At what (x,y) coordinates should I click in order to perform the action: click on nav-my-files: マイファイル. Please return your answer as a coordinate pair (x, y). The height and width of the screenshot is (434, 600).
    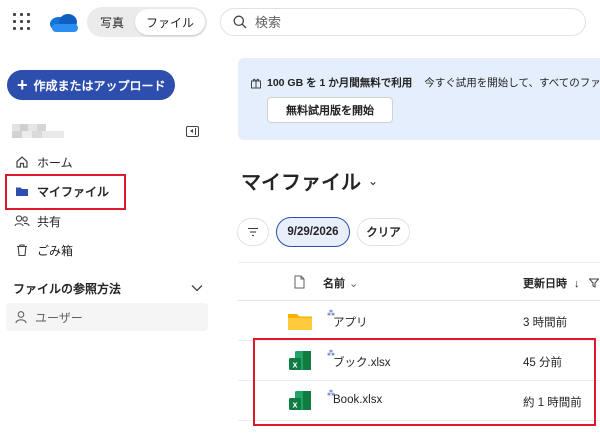
    Looking at the image, I should click on (106, 191).